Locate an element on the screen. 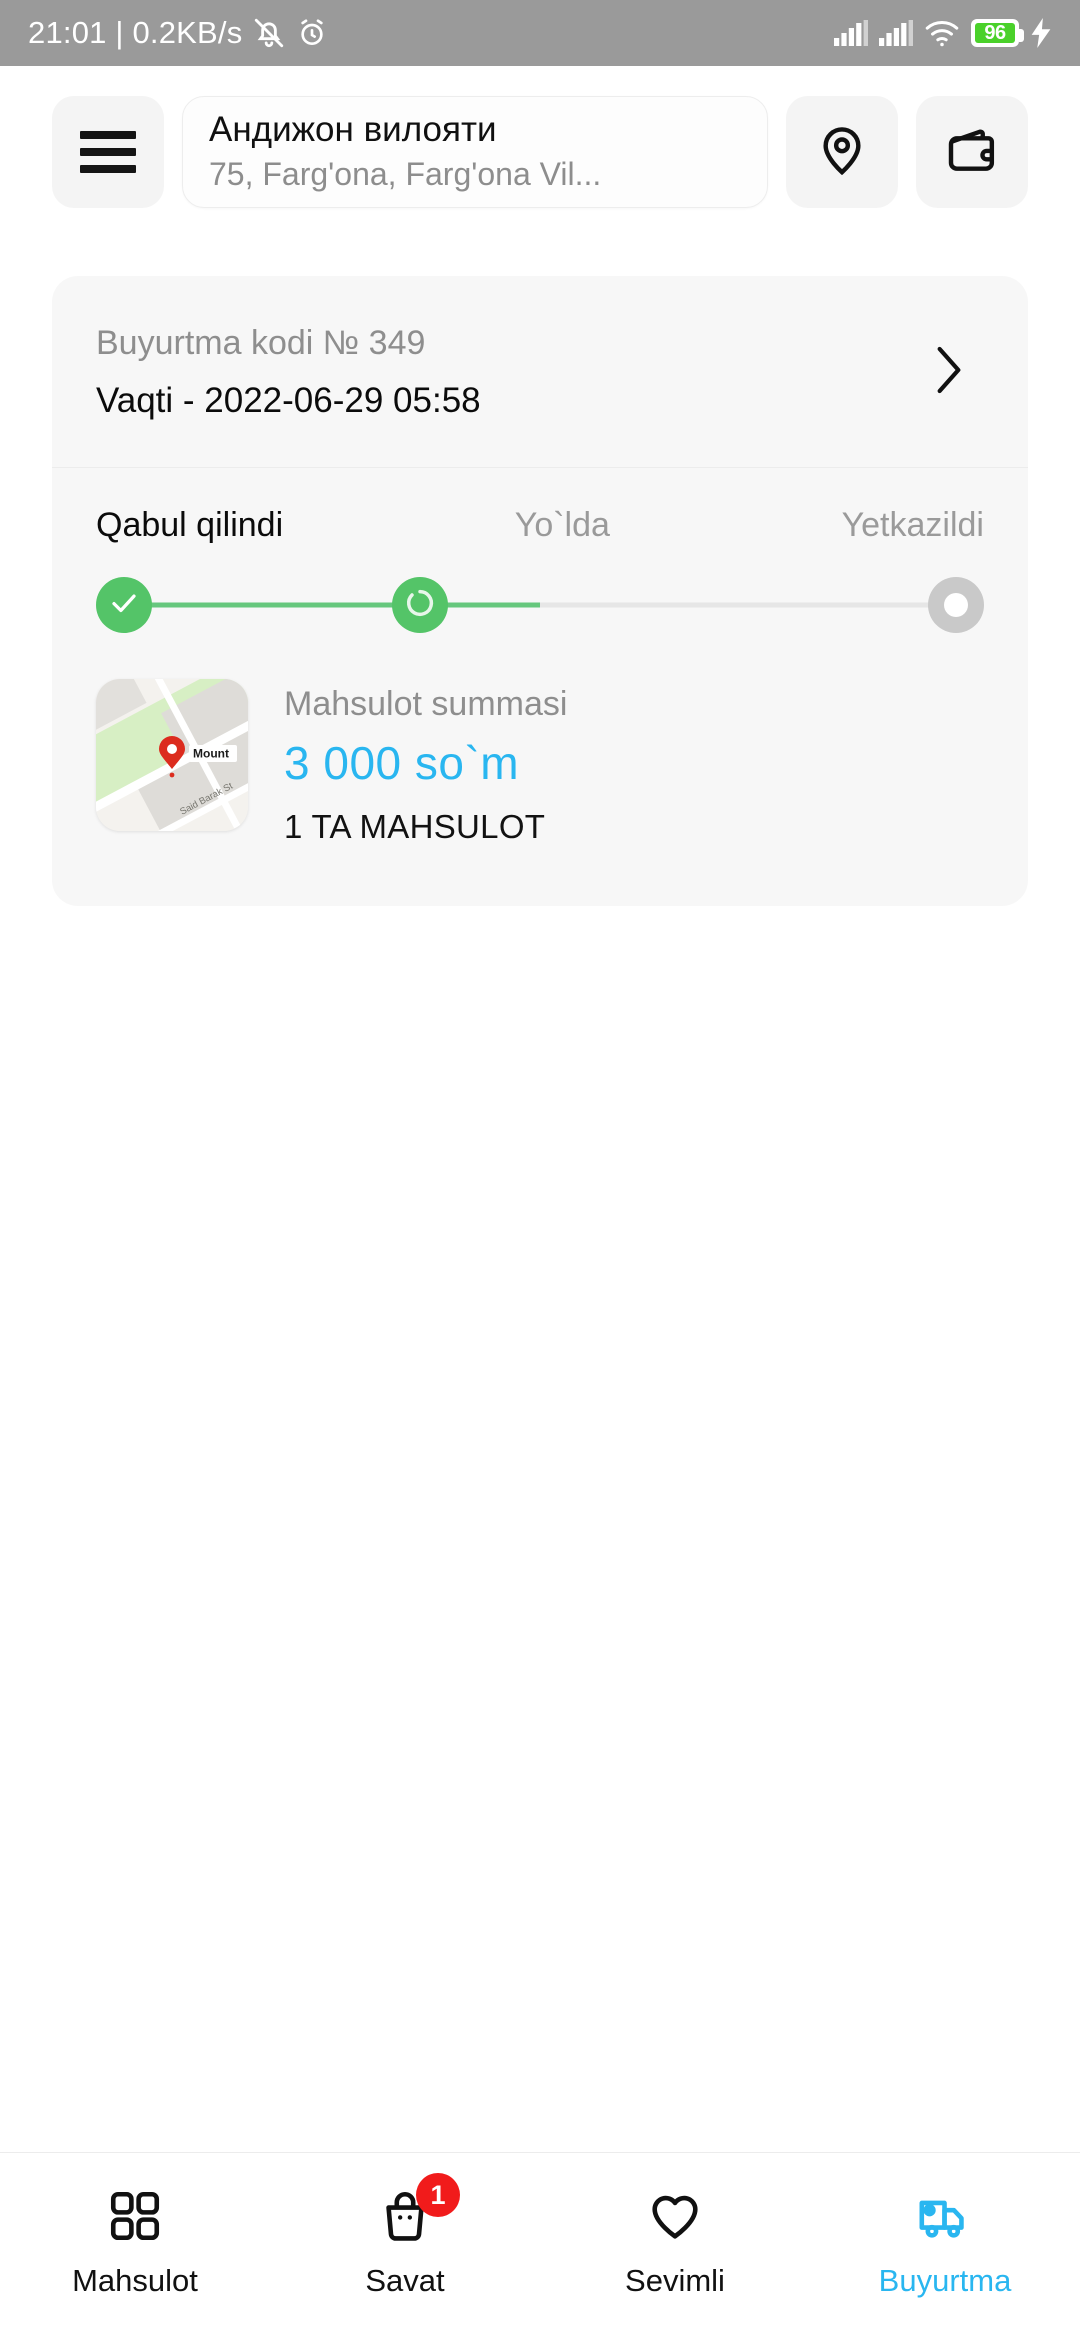  hamburger-menu-button is located at coordinates (108, 152).